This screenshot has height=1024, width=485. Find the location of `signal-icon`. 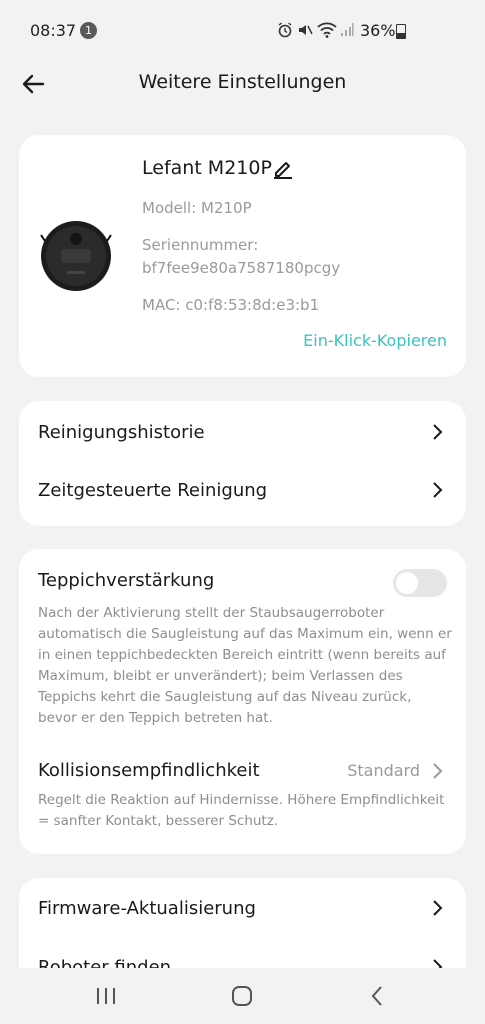

signal-icon is located at coordinates (347, 31).